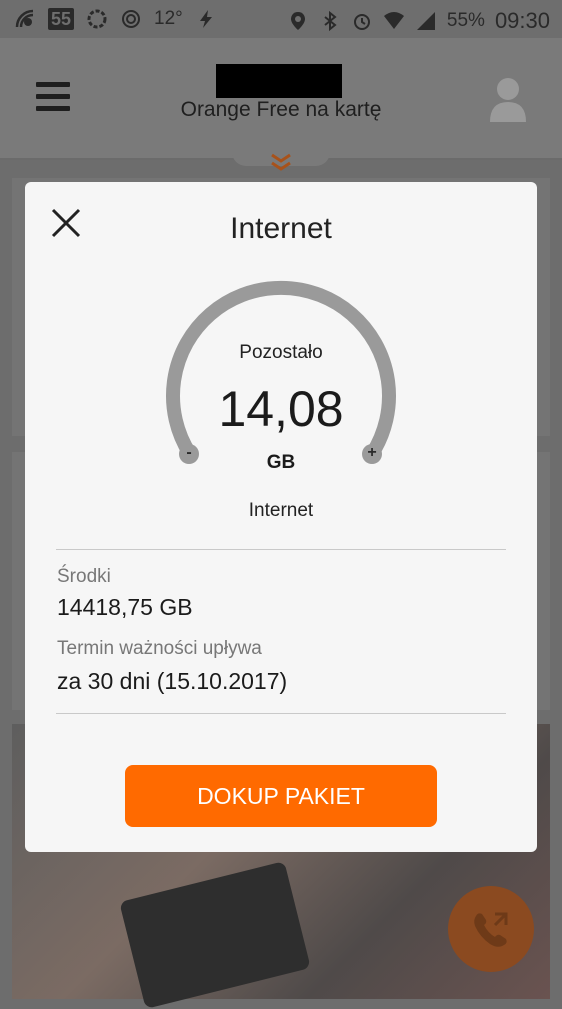  I want to click on app-title: Orange Free na kartę, so click(281, 109).